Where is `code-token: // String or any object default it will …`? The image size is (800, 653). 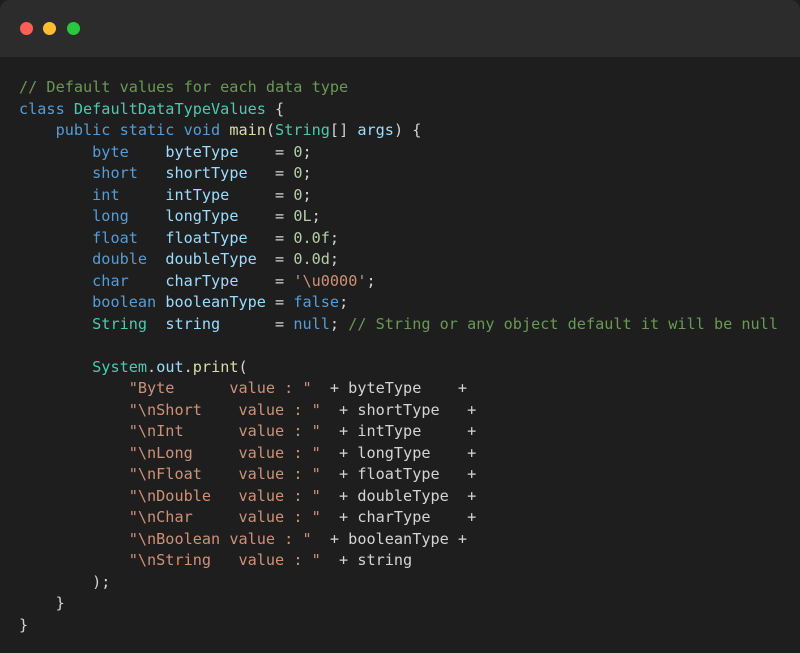
code-token: // String or any object default it will … is located at coordinates (563, 323).